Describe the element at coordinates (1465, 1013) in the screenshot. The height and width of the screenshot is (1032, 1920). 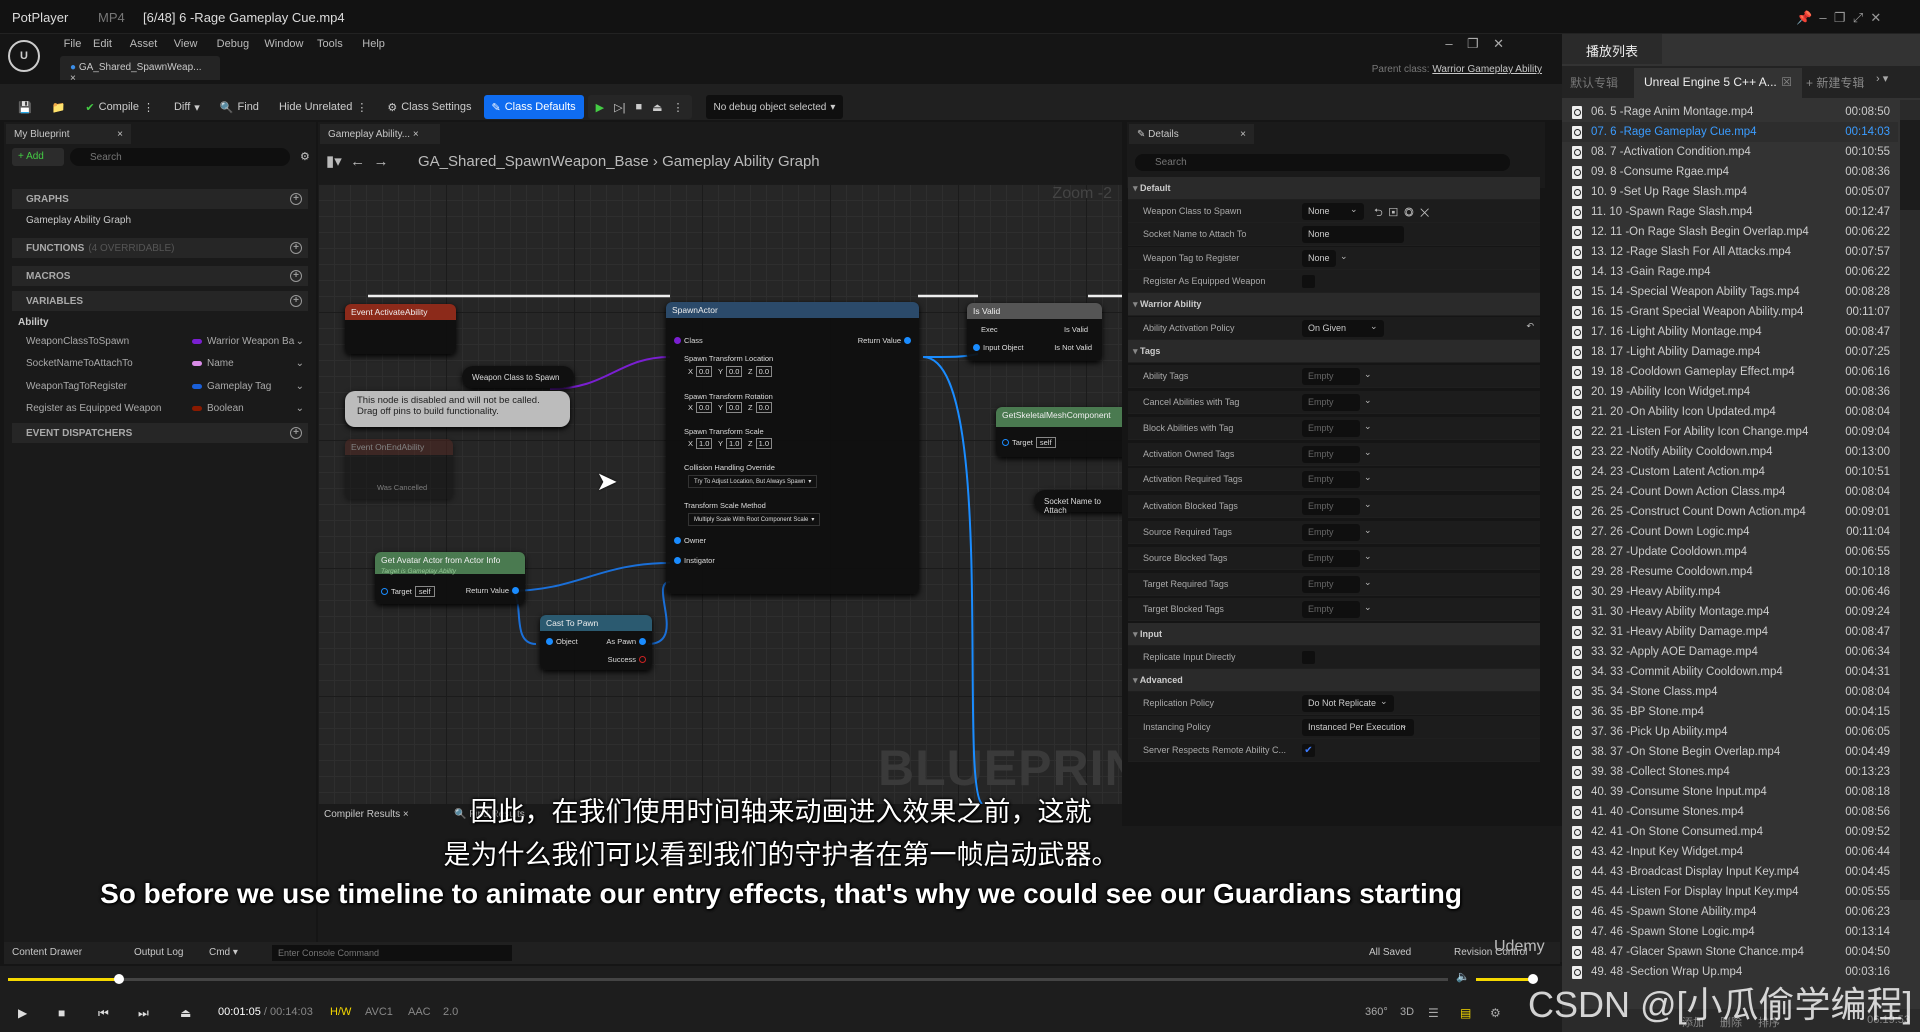
I see `playlist-icon: ▤` at that location.